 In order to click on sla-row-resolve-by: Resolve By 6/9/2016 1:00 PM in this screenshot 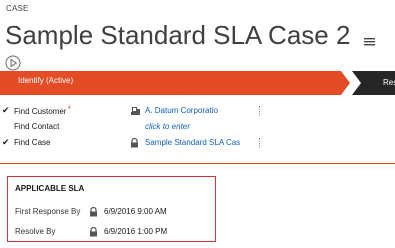, I will do `click(115, 232)`.